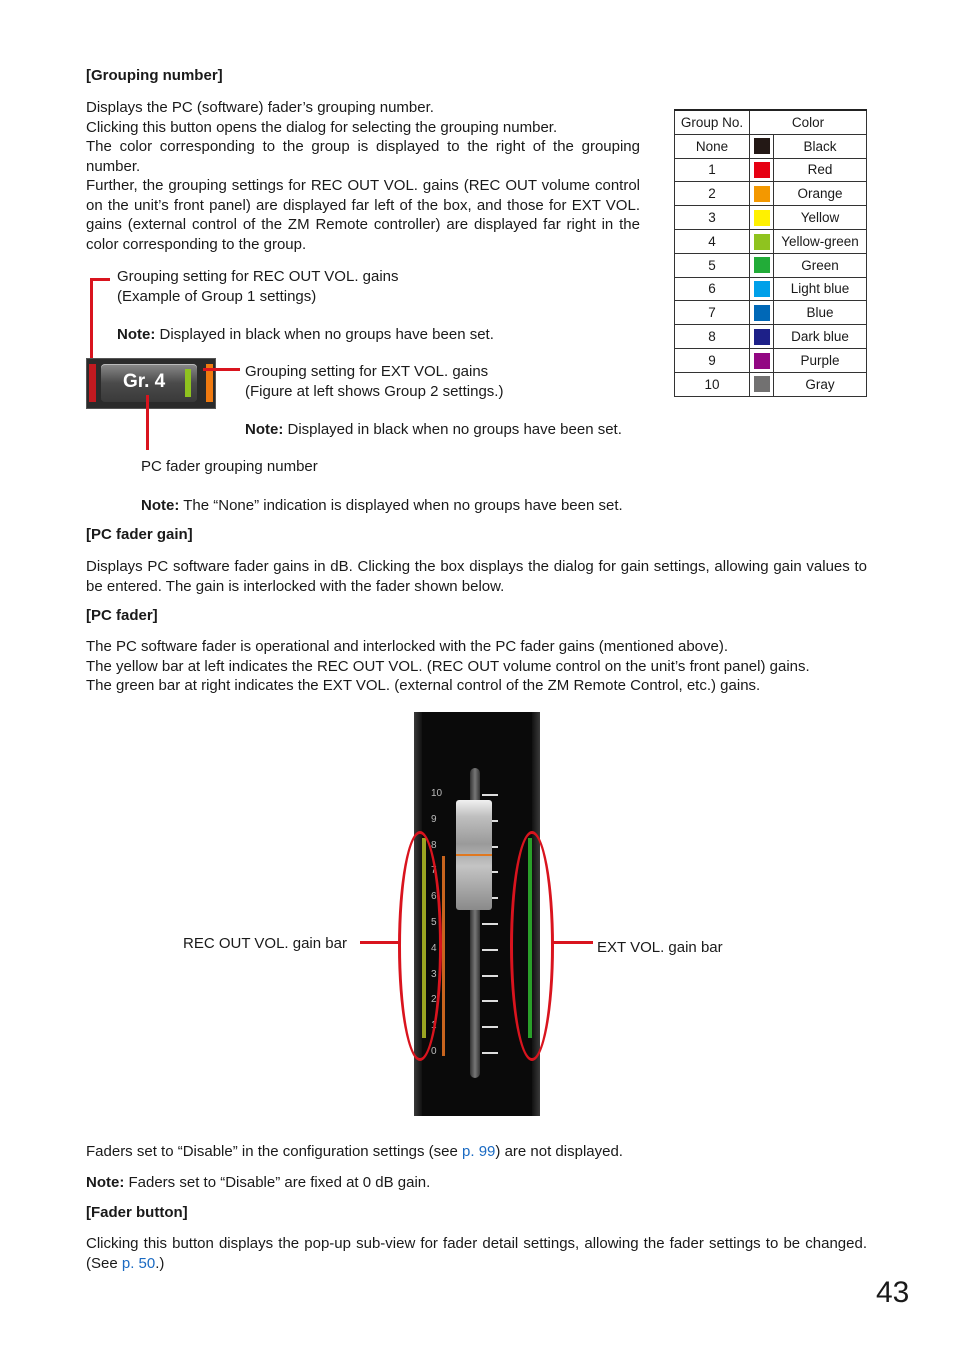  What do you see at coordinates (712, 360) in the screenshot?
I see `group-number-cell: 9` at bounding box center [712, 360].